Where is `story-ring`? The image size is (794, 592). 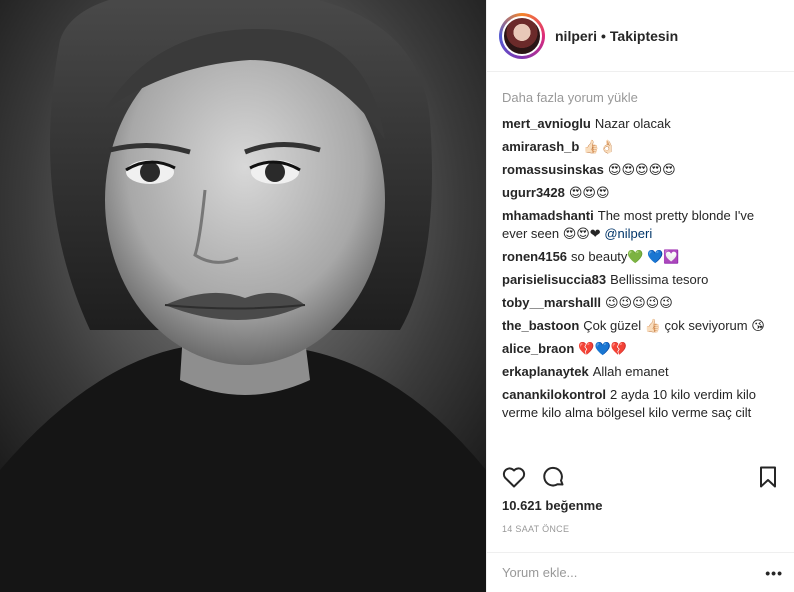 story-ring is located at coordinates (522, 35).